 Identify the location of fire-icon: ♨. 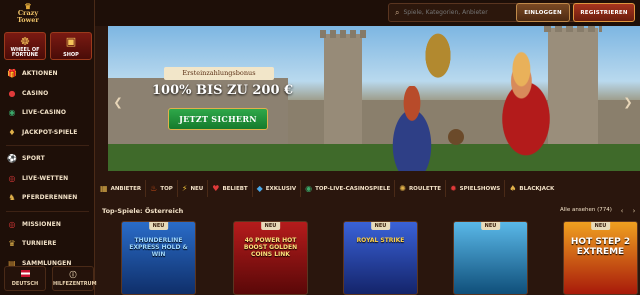
(154, 188).